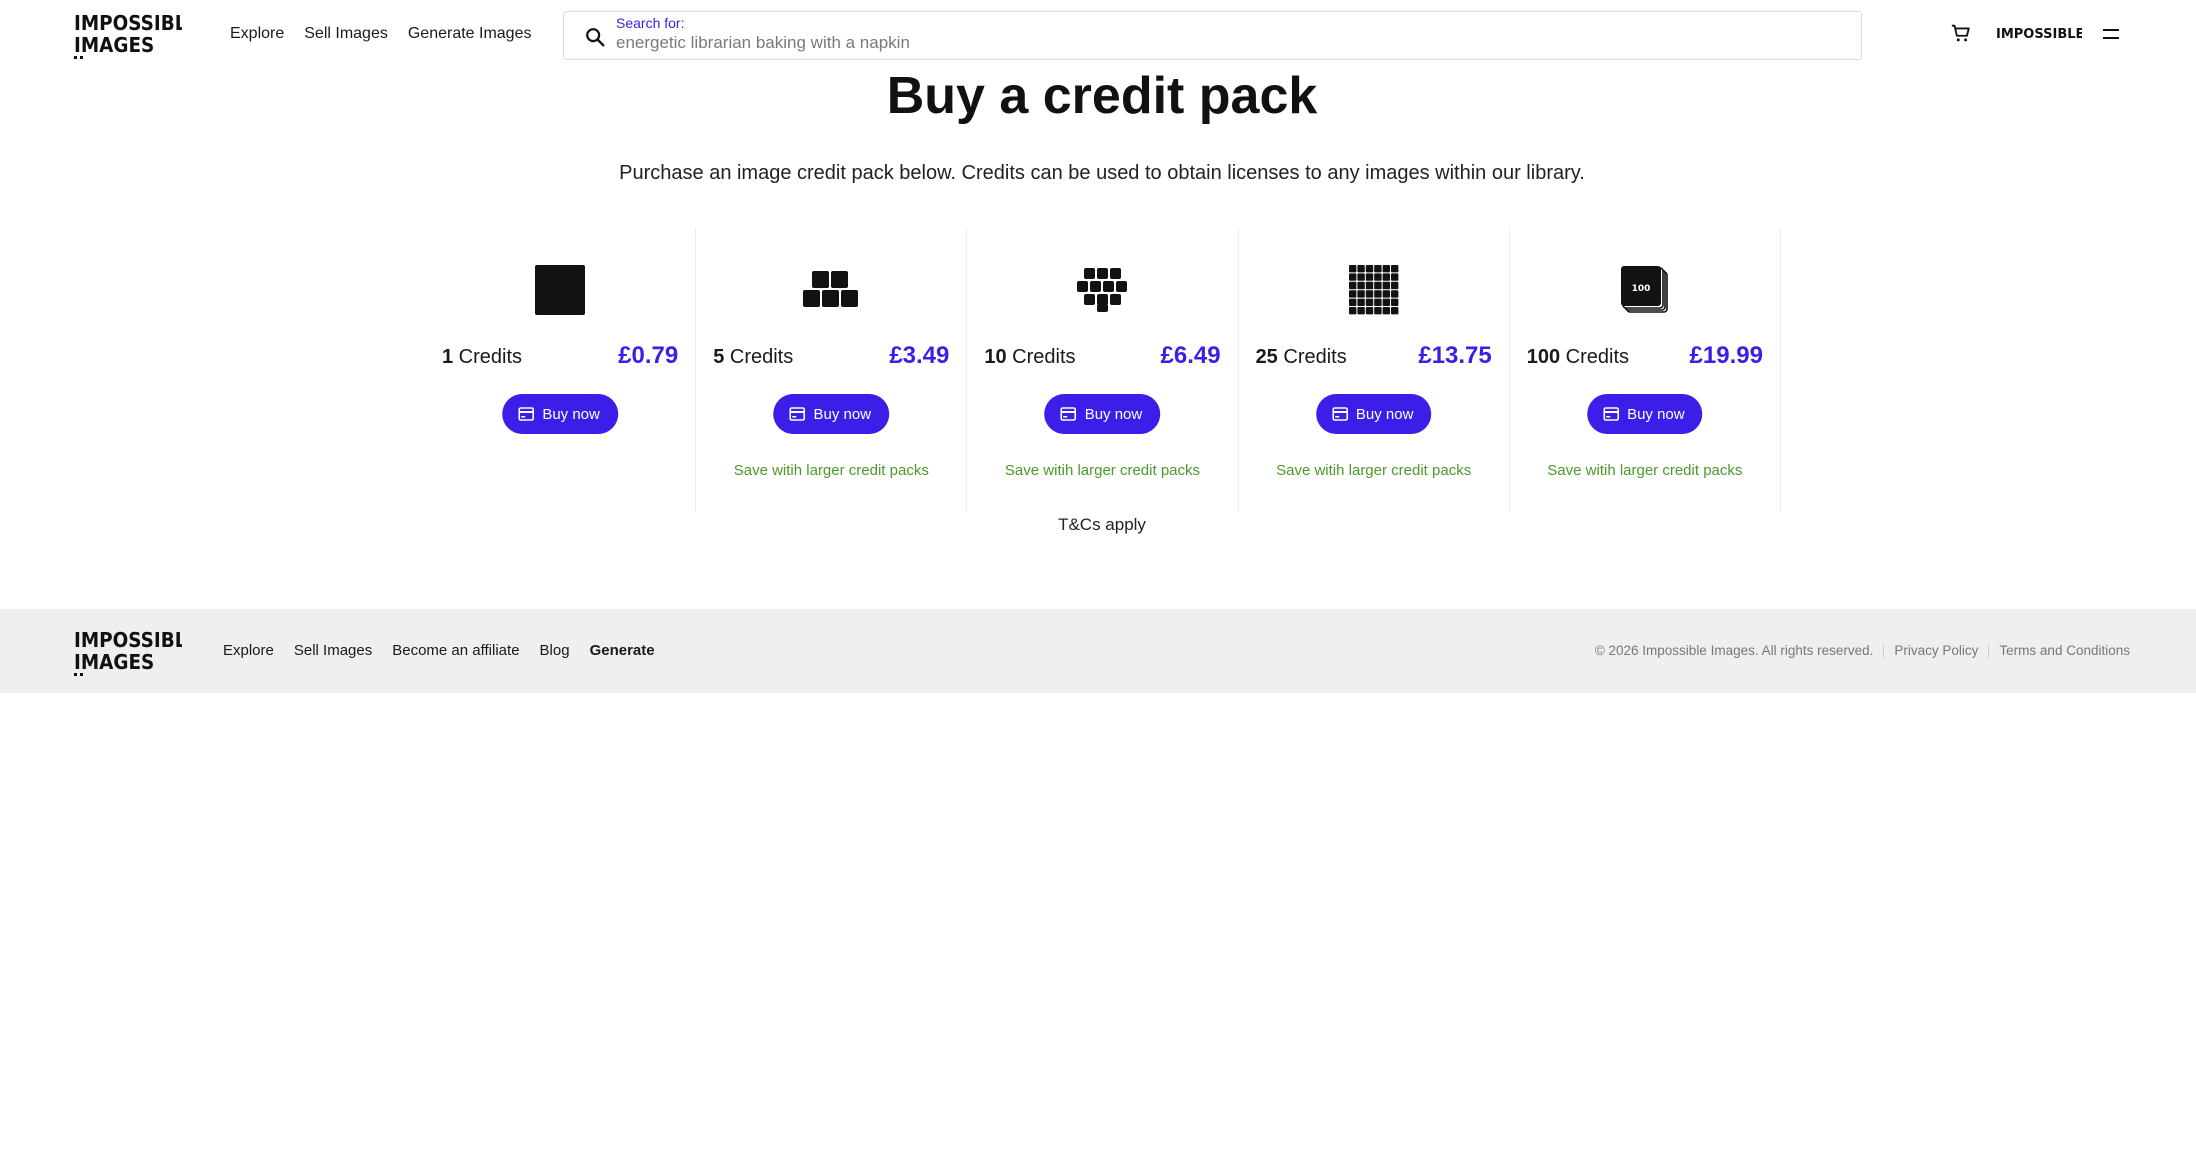  Describe the element at coordinates (1455, 355) in the screenshot. I see `pack-price: £13.75` at that location.